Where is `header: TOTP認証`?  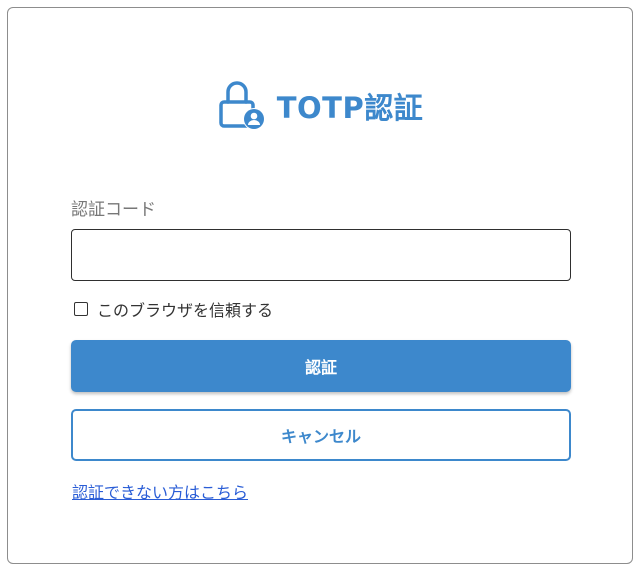
header: TOTP認証 is located at coordinates (320, 106).